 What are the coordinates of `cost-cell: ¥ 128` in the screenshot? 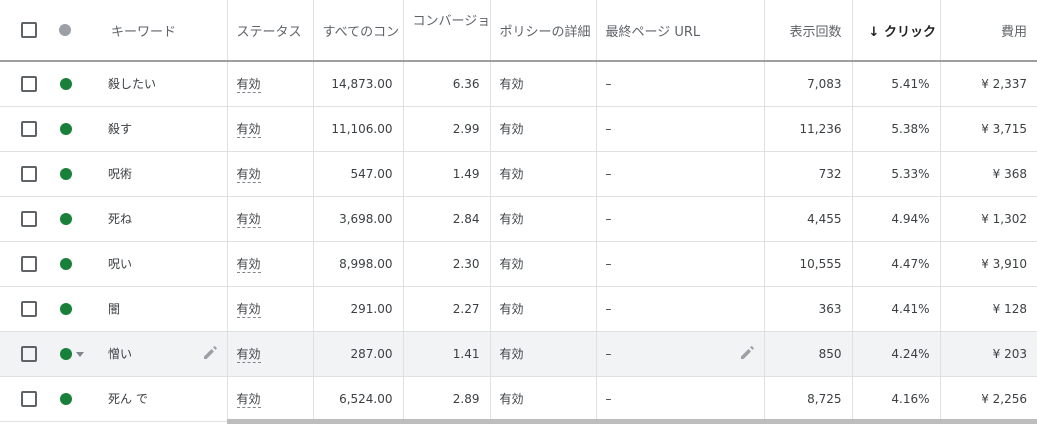 It's located at (988, 309).